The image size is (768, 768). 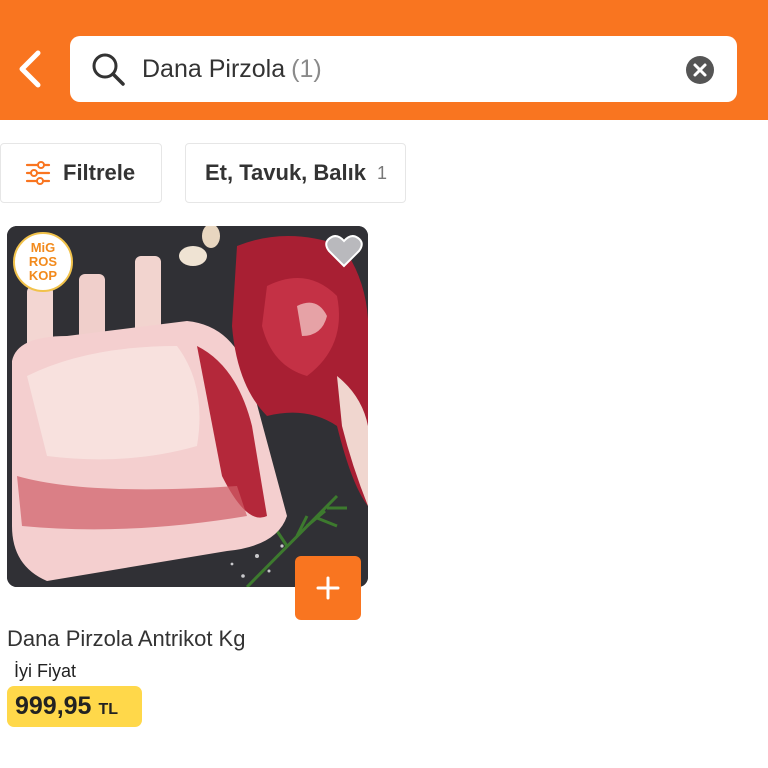 I want to click on search-query-text: Dana Pirzola, so click(x=214, y=69).